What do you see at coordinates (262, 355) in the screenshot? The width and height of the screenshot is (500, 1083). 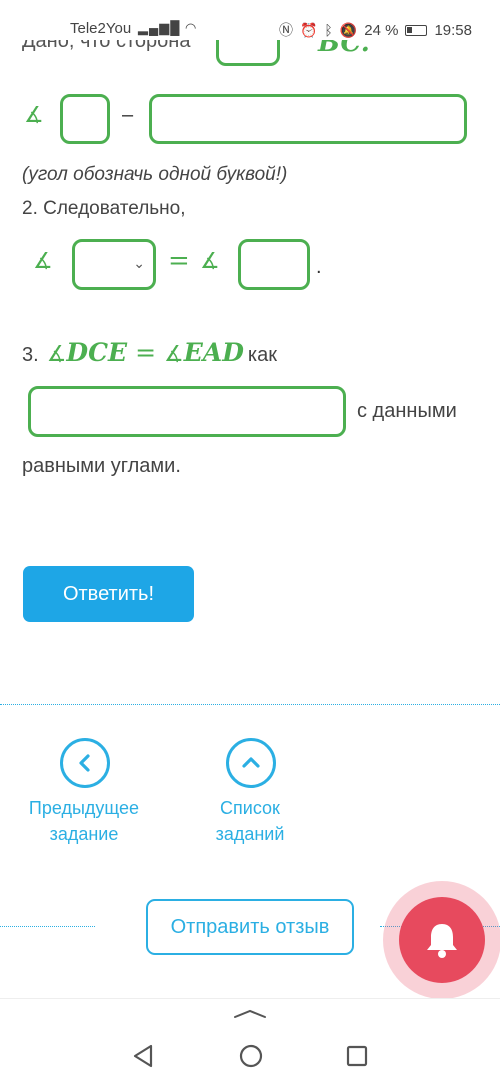 I see `step3-kak: как` at bounding box center [262, 355].